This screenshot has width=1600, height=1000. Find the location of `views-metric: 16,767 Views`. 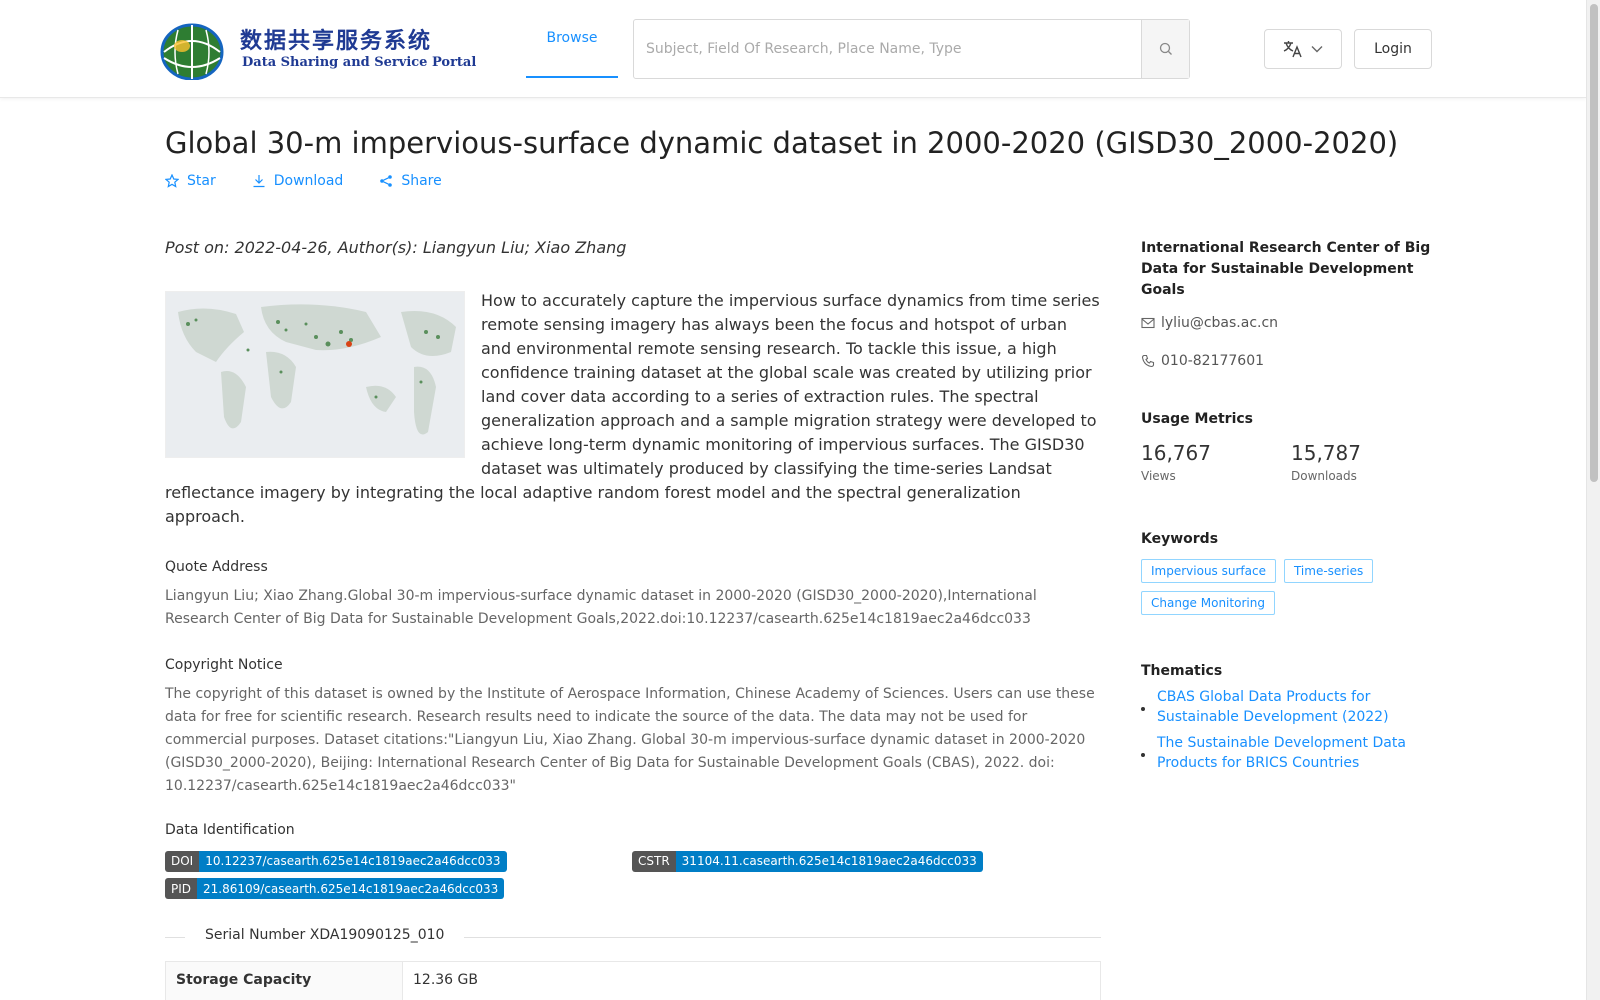

views-metric: 16,767 Views is located at coordinates (1216, 462).